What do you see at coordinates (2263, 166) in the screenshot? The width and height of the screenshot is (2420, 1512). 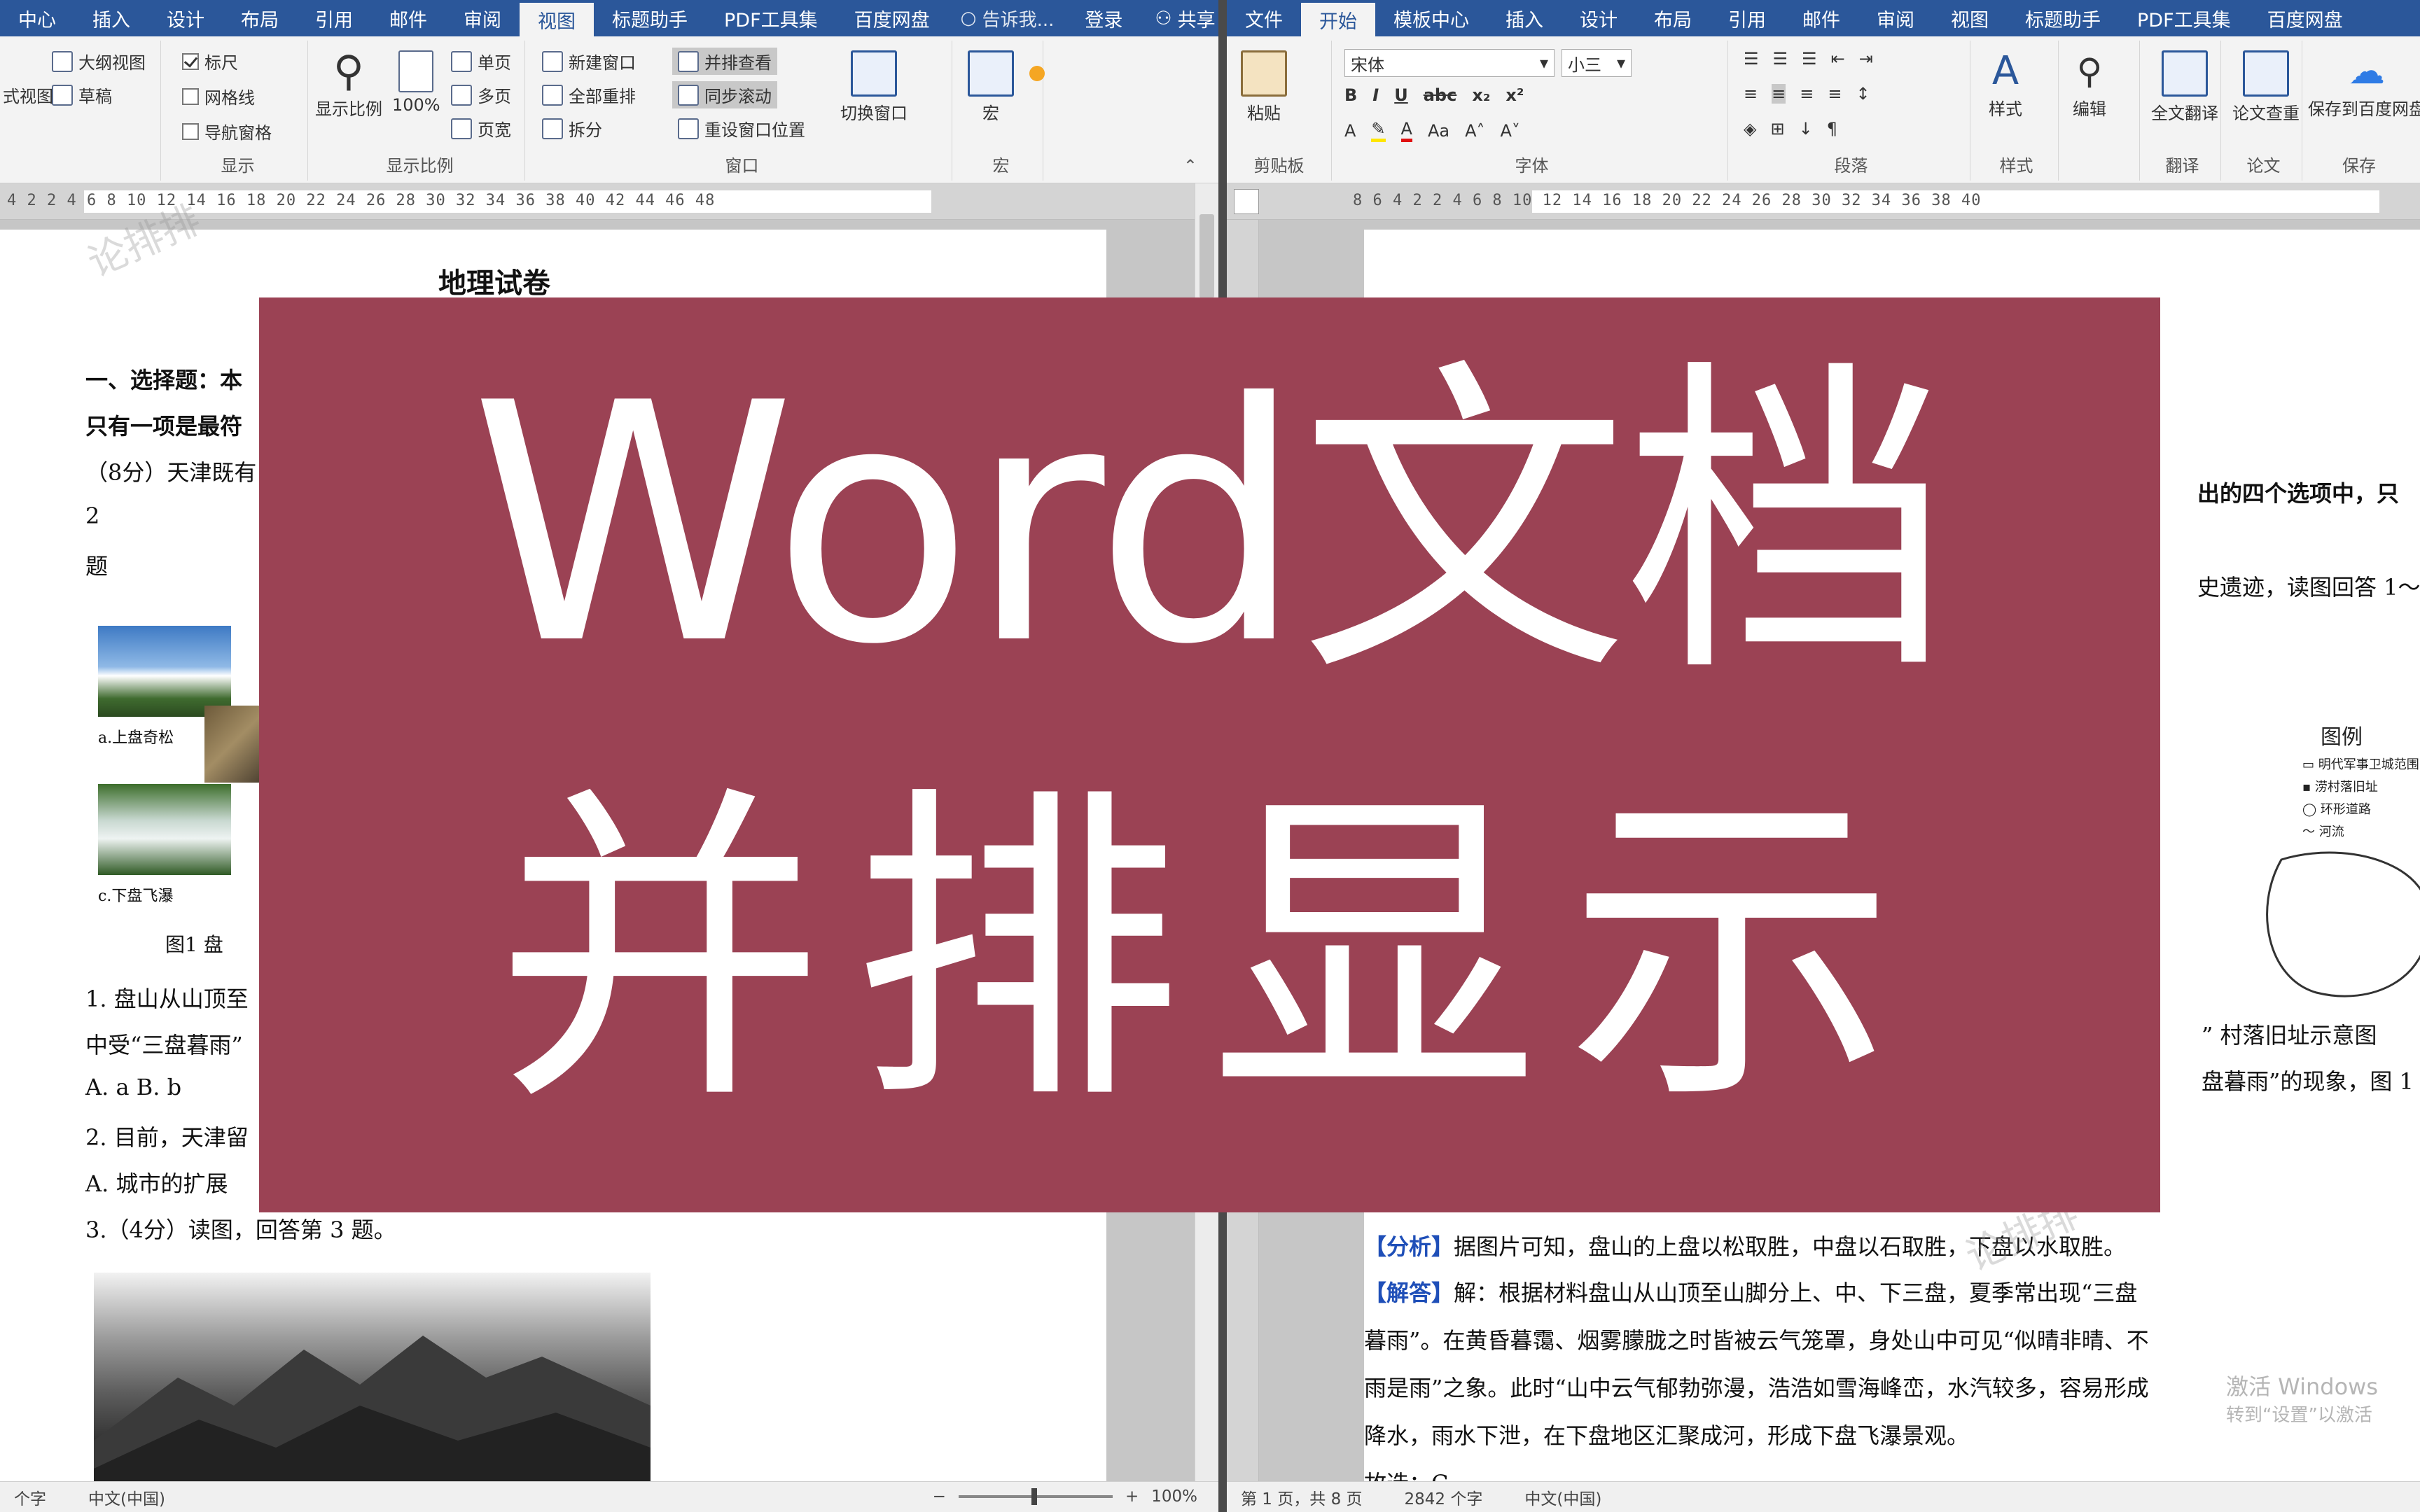 I see `paper-group-label: 论文` at bounding box center [2263, 166].